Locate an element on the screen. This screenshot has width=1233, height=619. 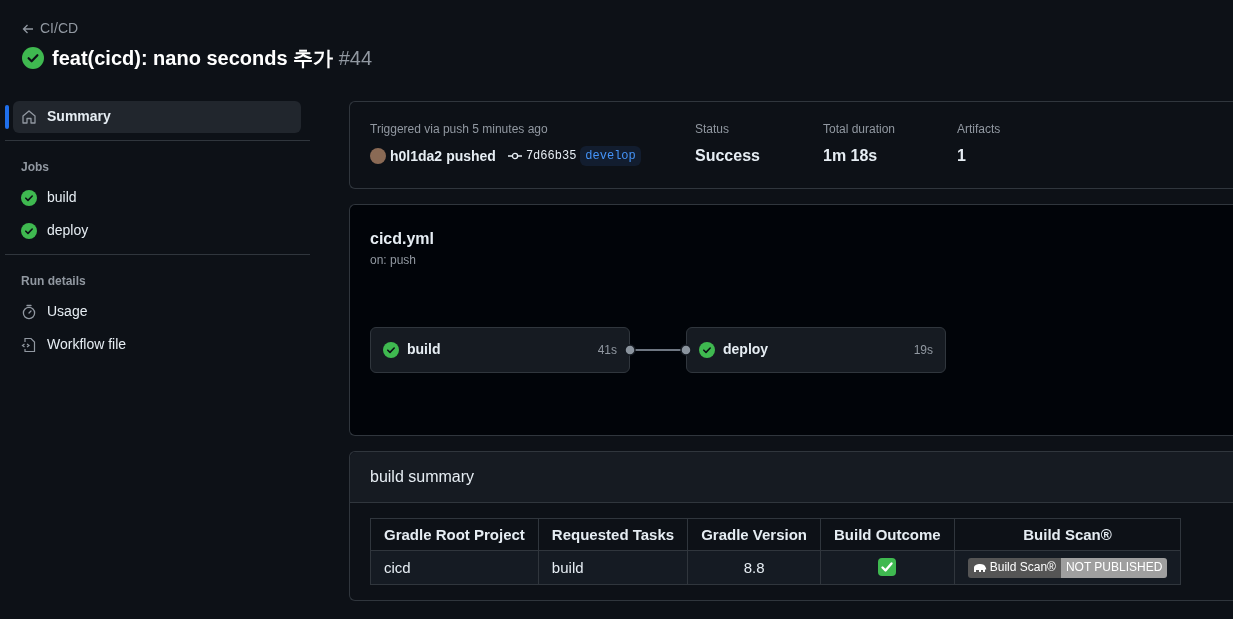
workflow-name: cicd.yml is located at coordinates (403, 238).